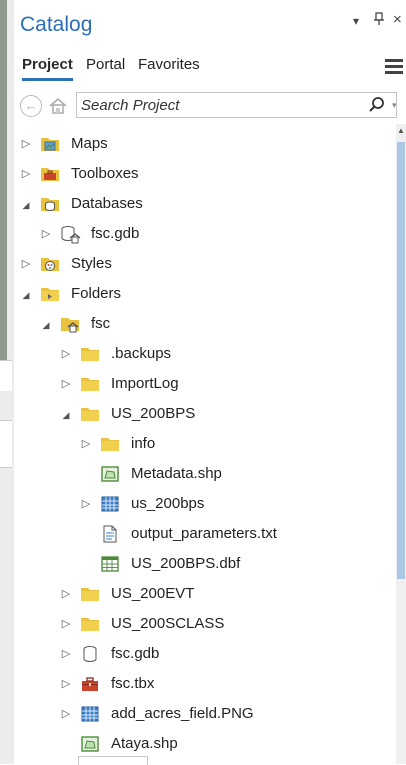 This screenshot has height=765, width=406. I want to click on tree-item: ◢ US_200BPS, so click(204, 414).